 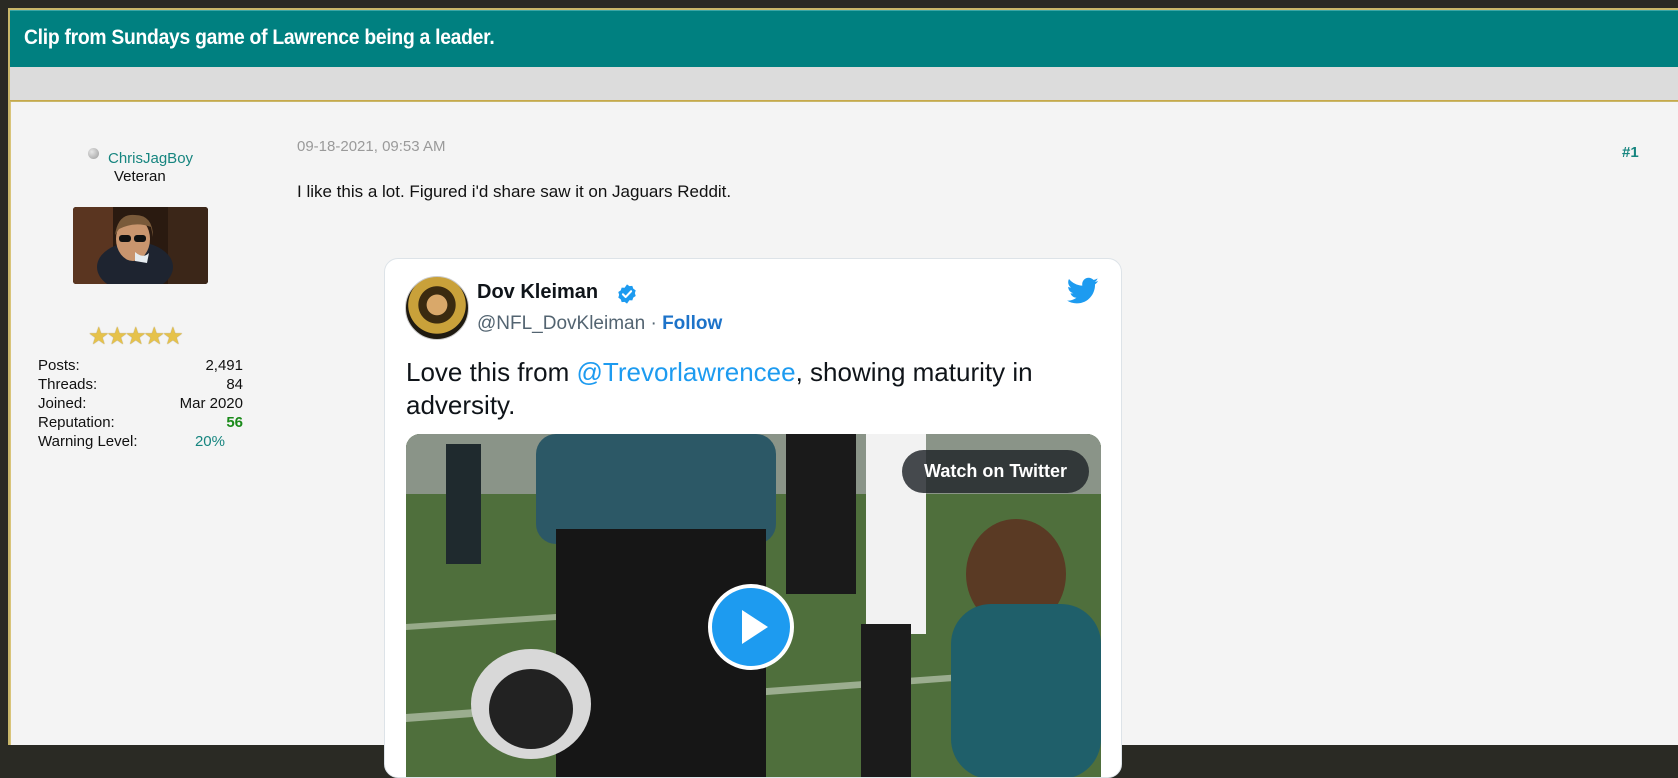 What do you see at coordinates (88, 441) in the screenshot?
I see `stat-label: Warning Level:` at bounding box center [88, 441].